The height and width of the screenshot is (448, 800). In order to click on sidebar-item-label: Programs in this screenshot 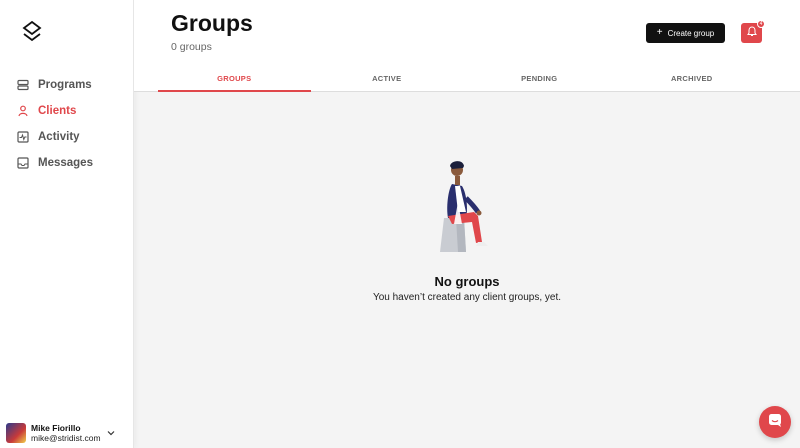, I will do `click(65, 85)`.